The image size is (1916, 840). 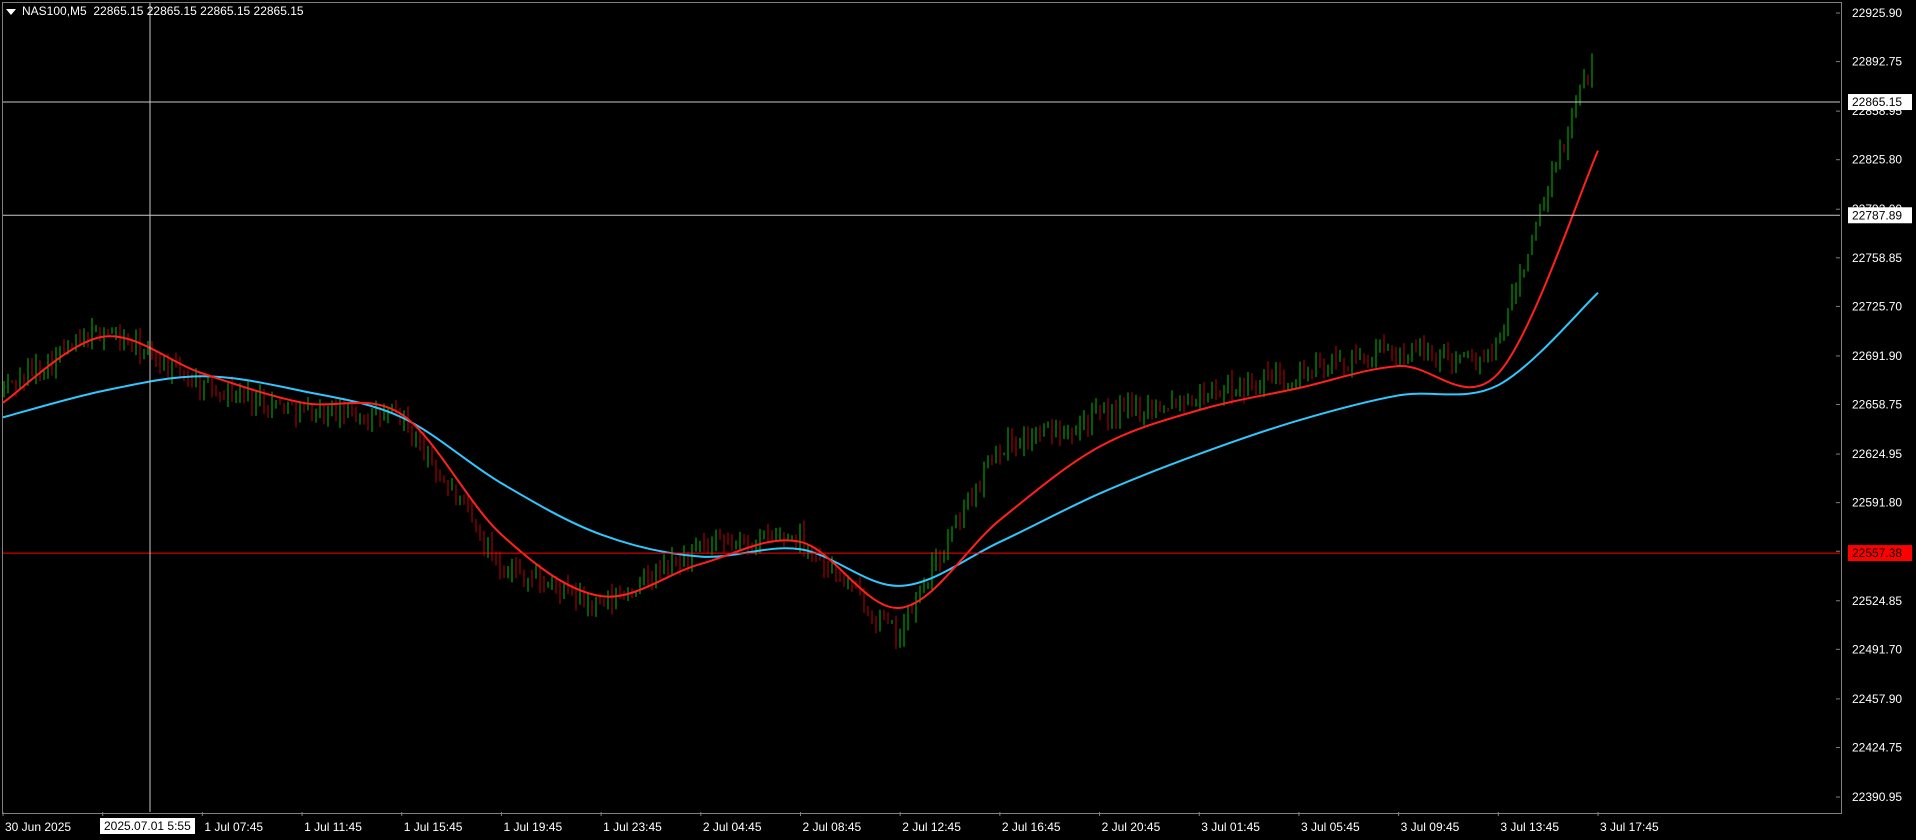 I want to click on price-tick-label: 22758.85, so click(x=1877, y=258).